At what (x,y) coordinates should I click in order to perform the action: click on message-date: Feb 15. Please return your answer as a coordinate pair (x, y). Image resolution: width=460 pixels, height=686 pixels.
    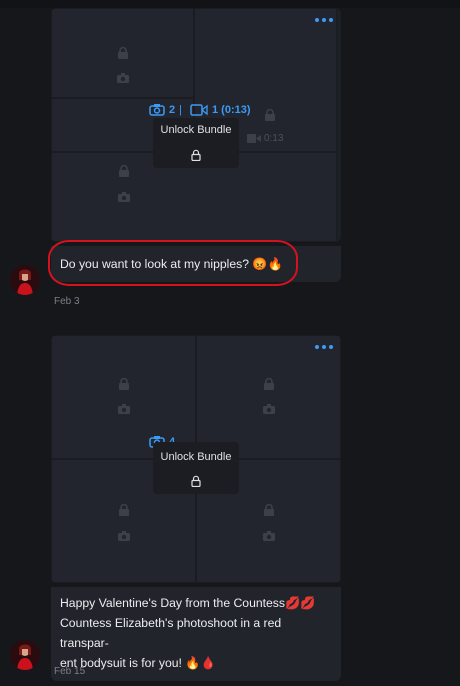
    Looking at the image, I should click on (70, 671).